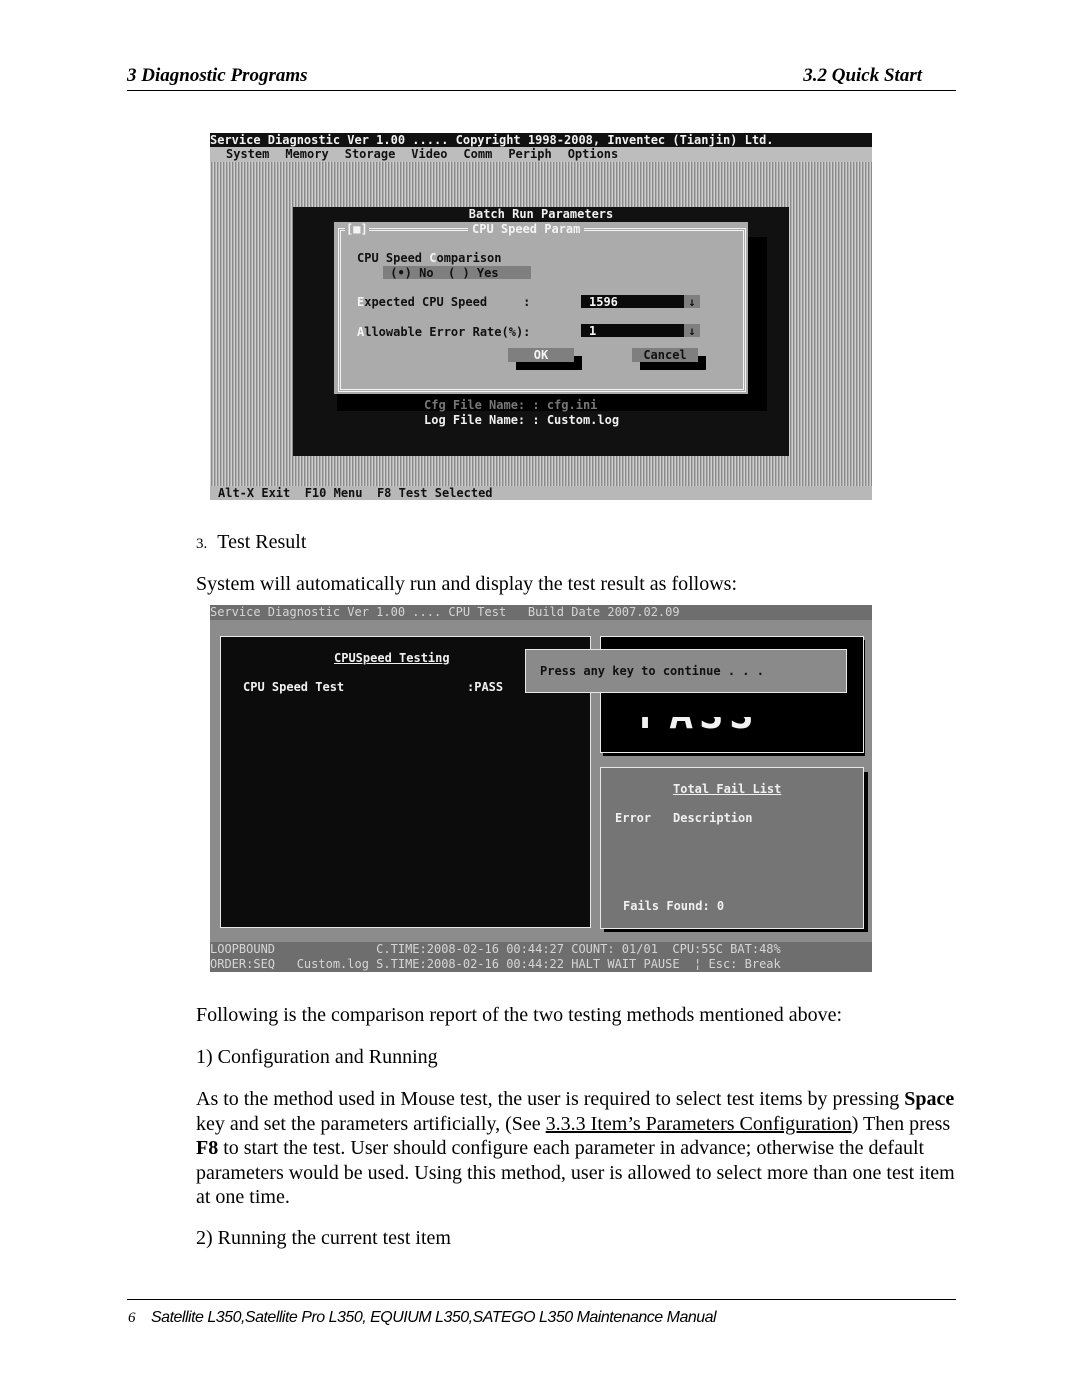  What do you see at coordinates (692, 302) in the screenshot?
I see `expected-speed-dropdown-icon: ↓` at bounding box center [692, 302].